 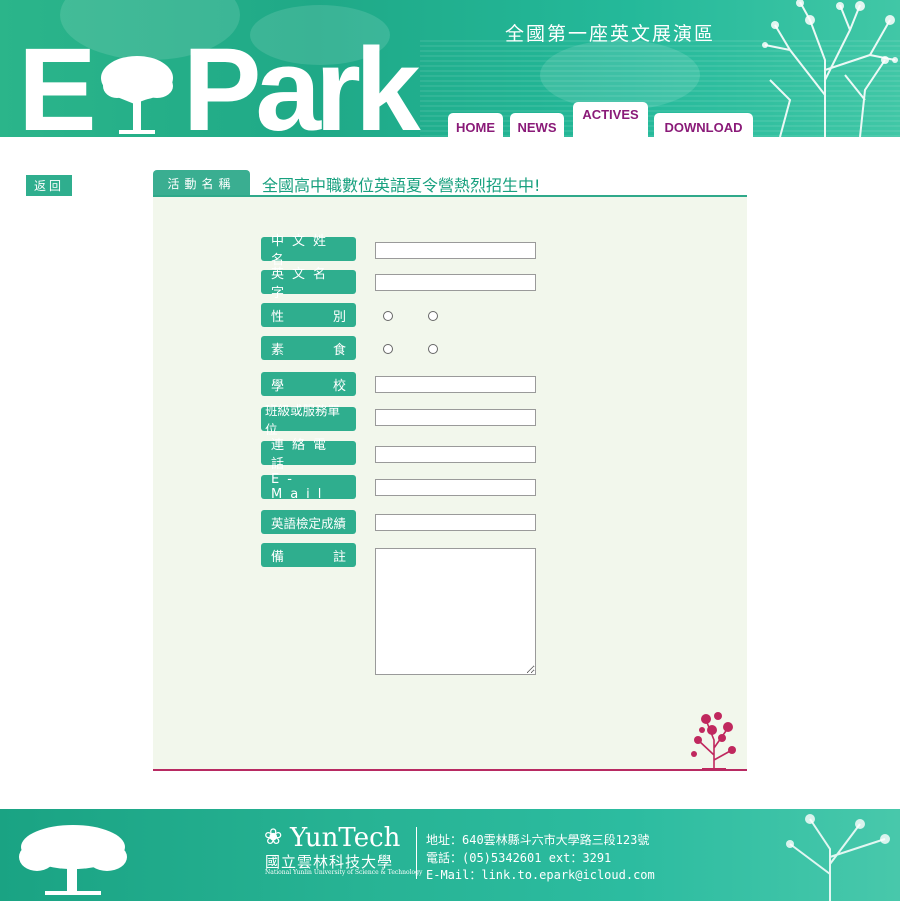 What do you see at coordinates (537, 125) in the screenshot?
I see `nav-tab-news: NEWS` at bounding box center [537, 125].